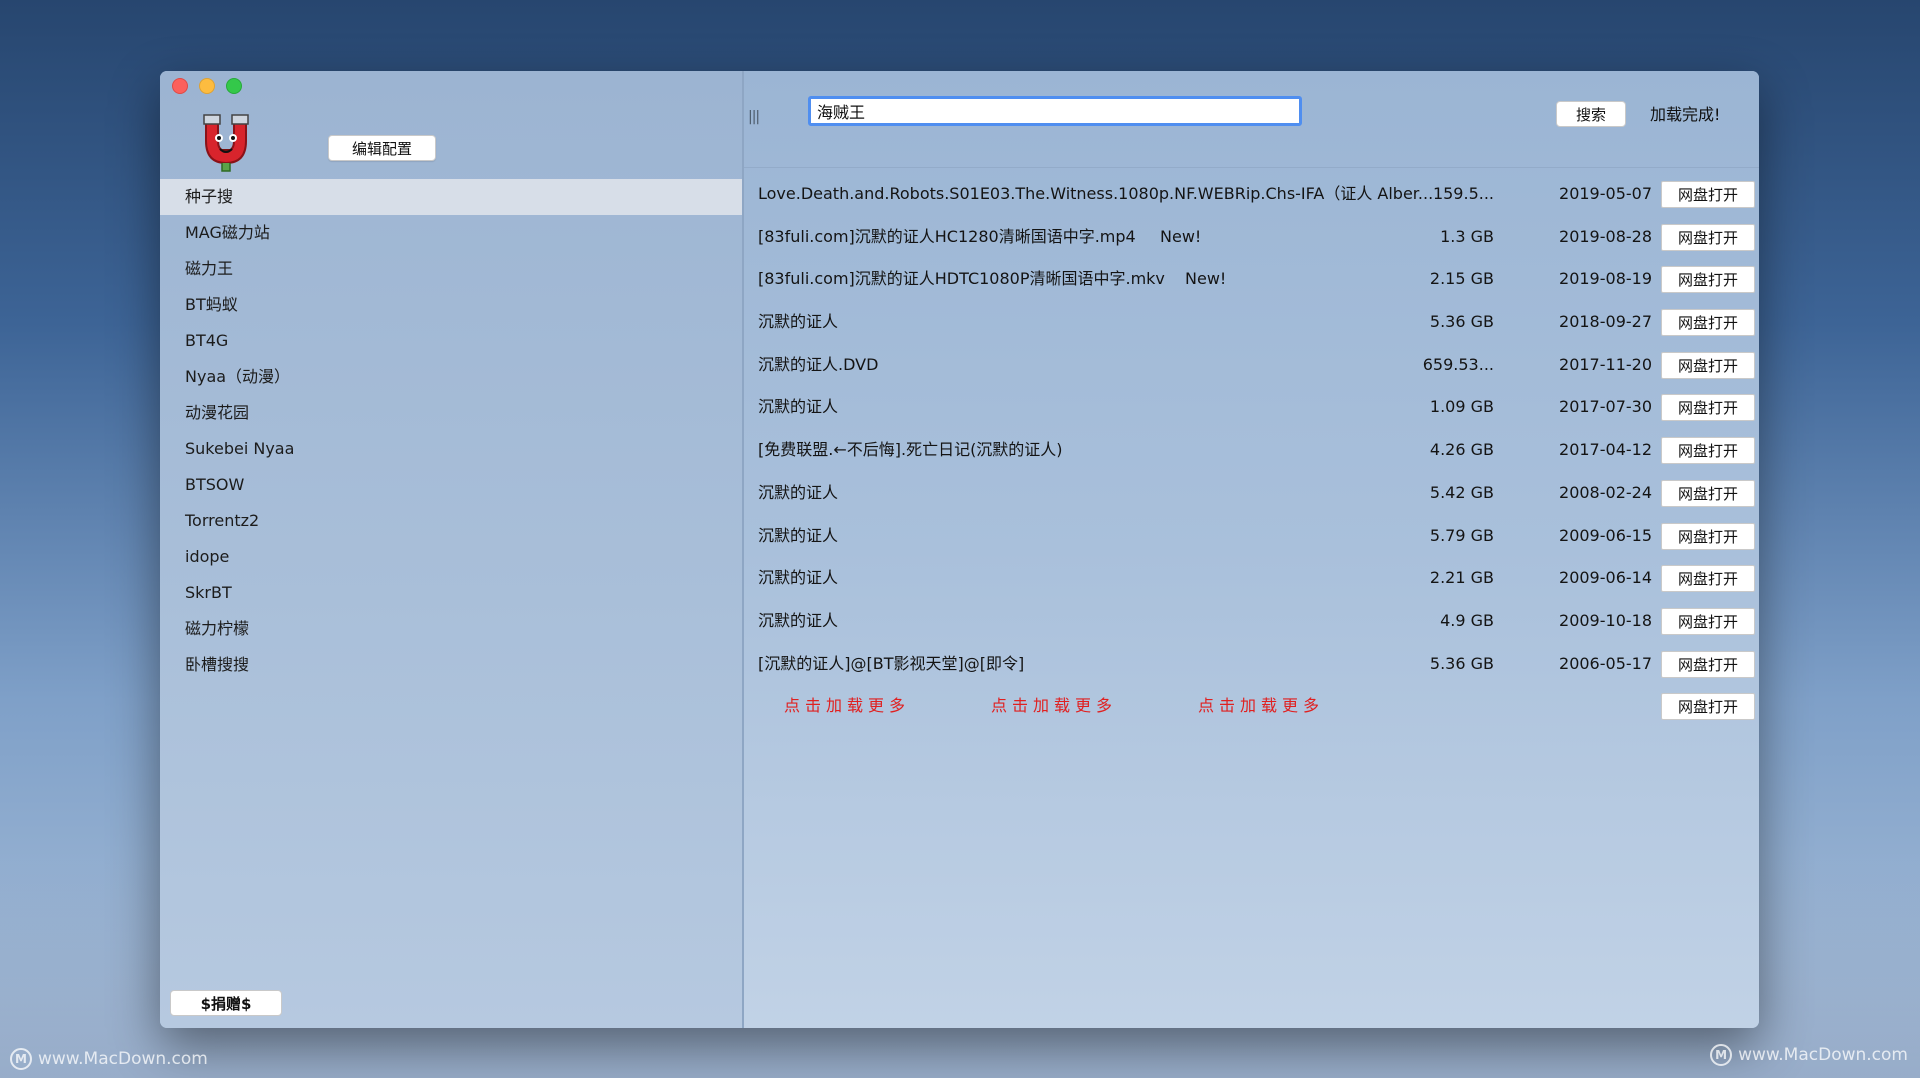  What do you see at coordinates (1605, 407) in the screenshot?
I see `result-date: 2017-07-30` at bounding box center [1605, 407].